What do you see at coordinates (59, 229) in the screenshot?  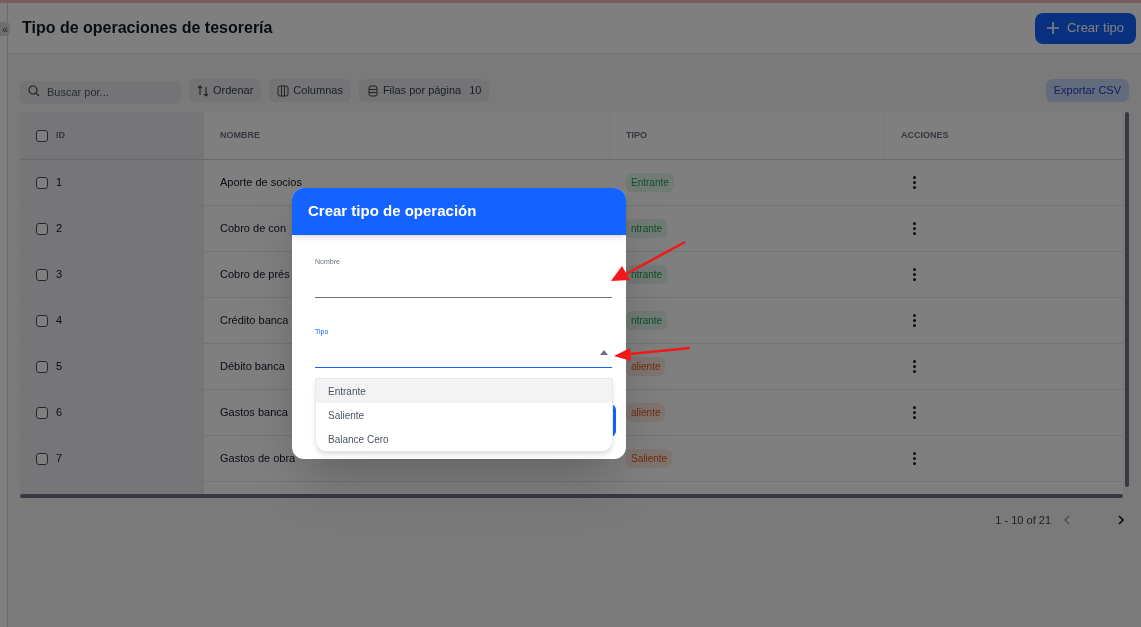 I see `row-id: 2` at bounding box center [59, 229].